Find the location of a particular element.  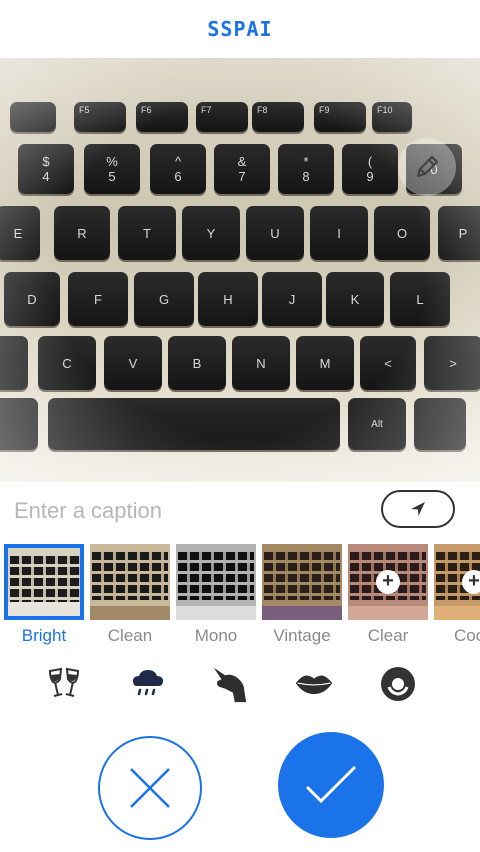

photo-key: $4 is located at coordinates (46, 169).